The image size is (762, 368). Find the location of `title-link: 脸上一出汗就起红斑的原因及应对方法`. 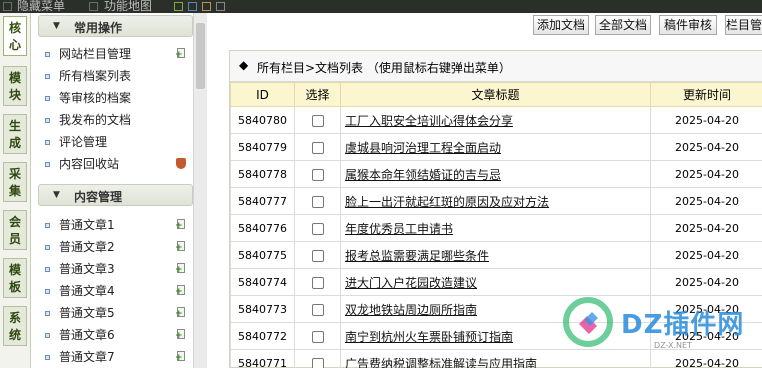

title-link: 脸上一出汗就起红斑的原因及应对方法 is located at coordinates (447, 202).